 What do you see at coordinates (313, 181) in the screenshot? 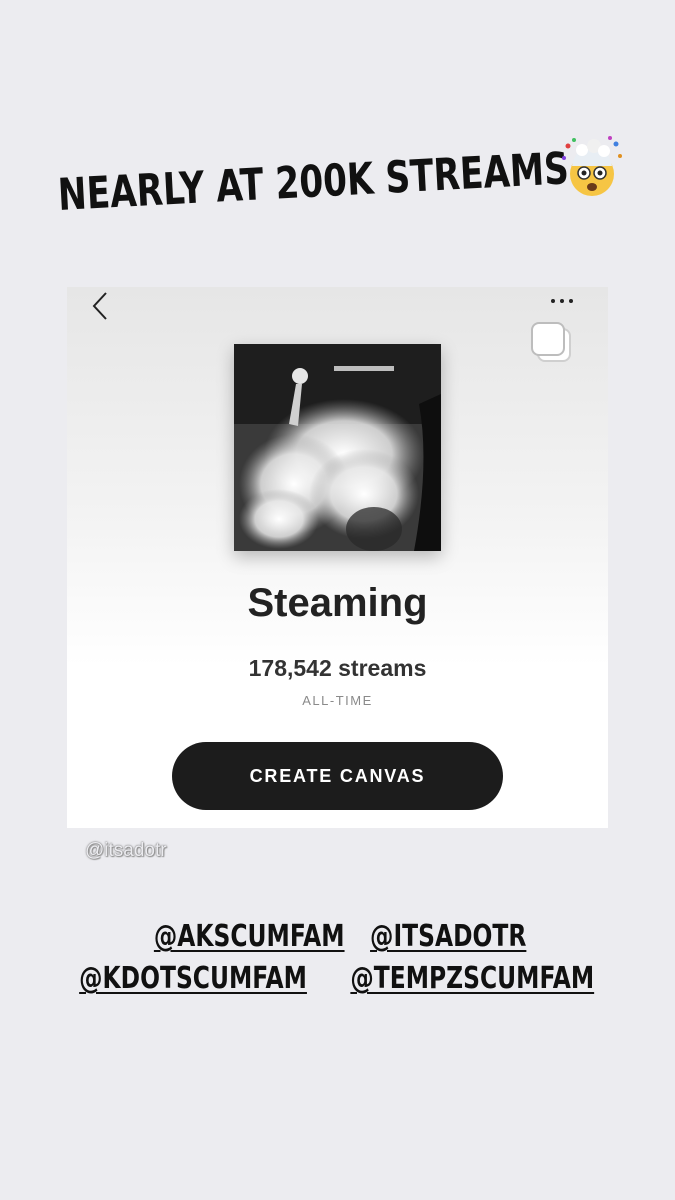
I see `headline-text: NEARLY AT 200K STREAMS` at bounding box center [313, 181].